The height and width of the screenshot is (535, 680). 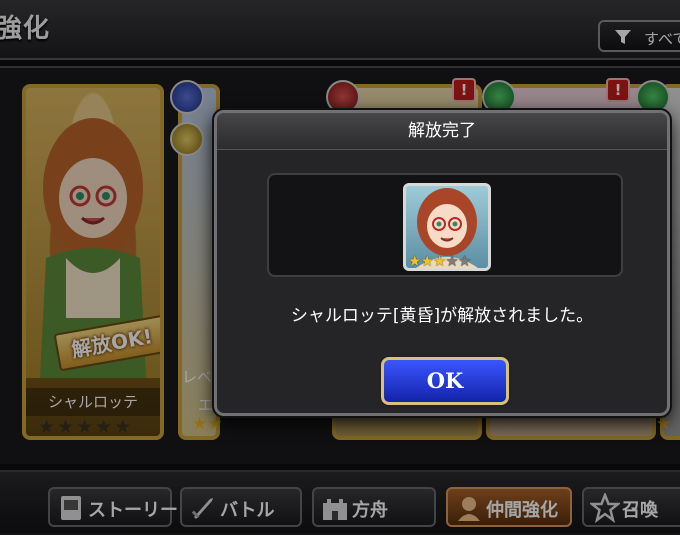 I want to click on reward-box: ★★★★★, so click(x=445, y=225).